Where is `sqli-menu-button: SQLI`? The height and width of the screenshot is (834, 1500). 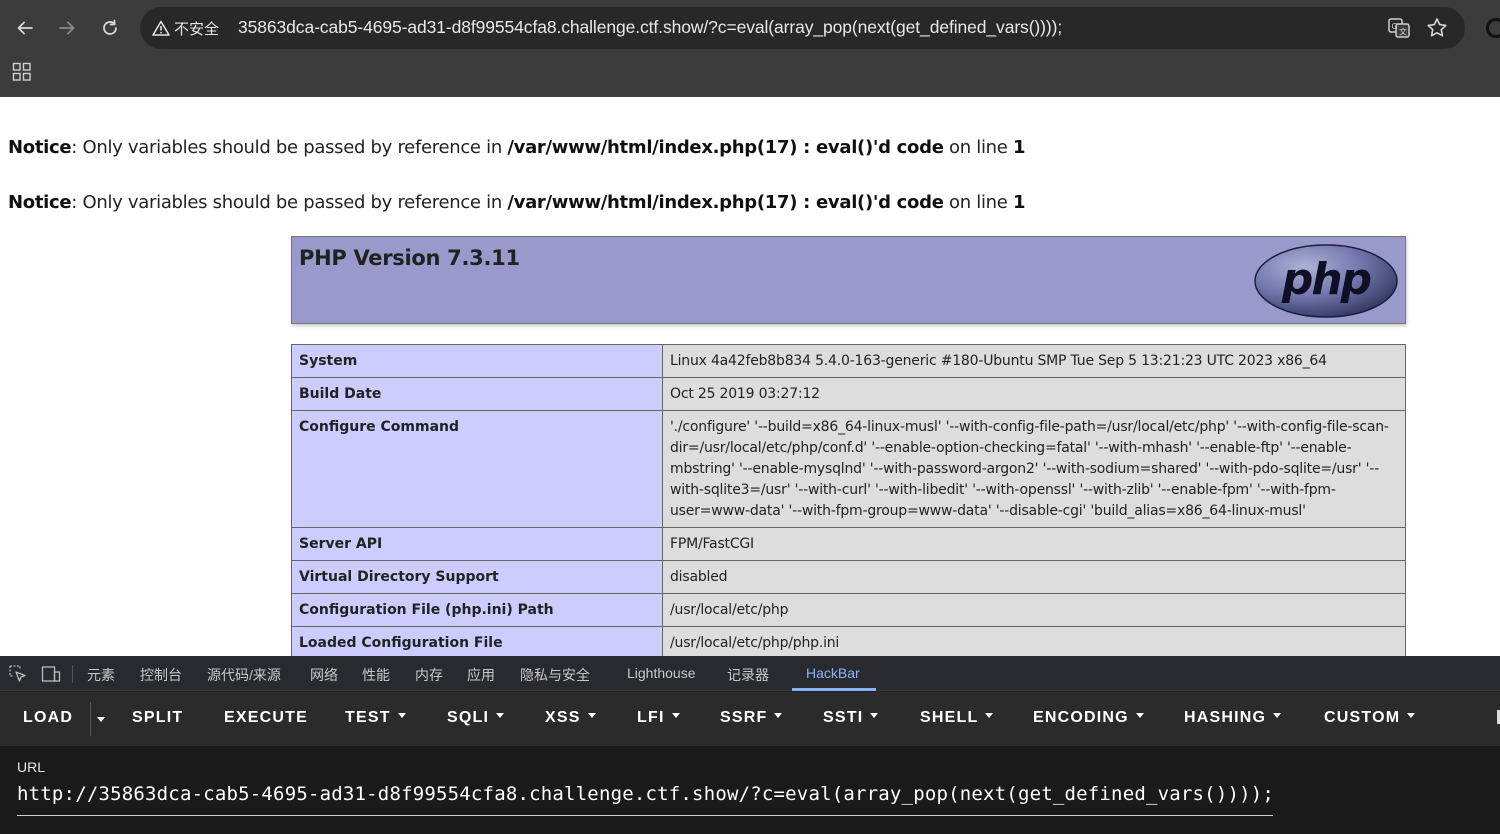 sqli-menu-button: SQLI is located at coordinates (476, 718).